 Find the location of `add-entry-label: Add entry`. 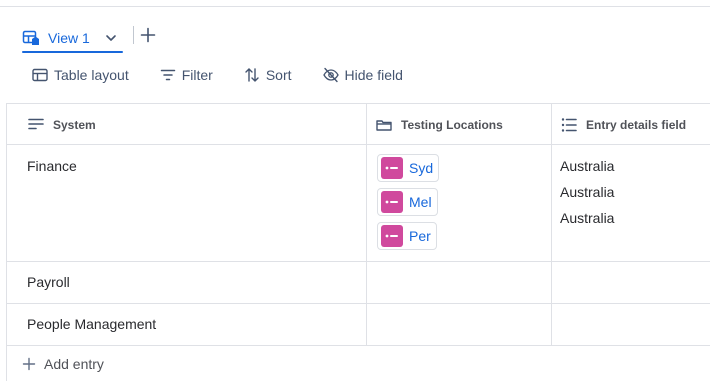

add-entry-label: Add entry is located at coordinates (74, 364).